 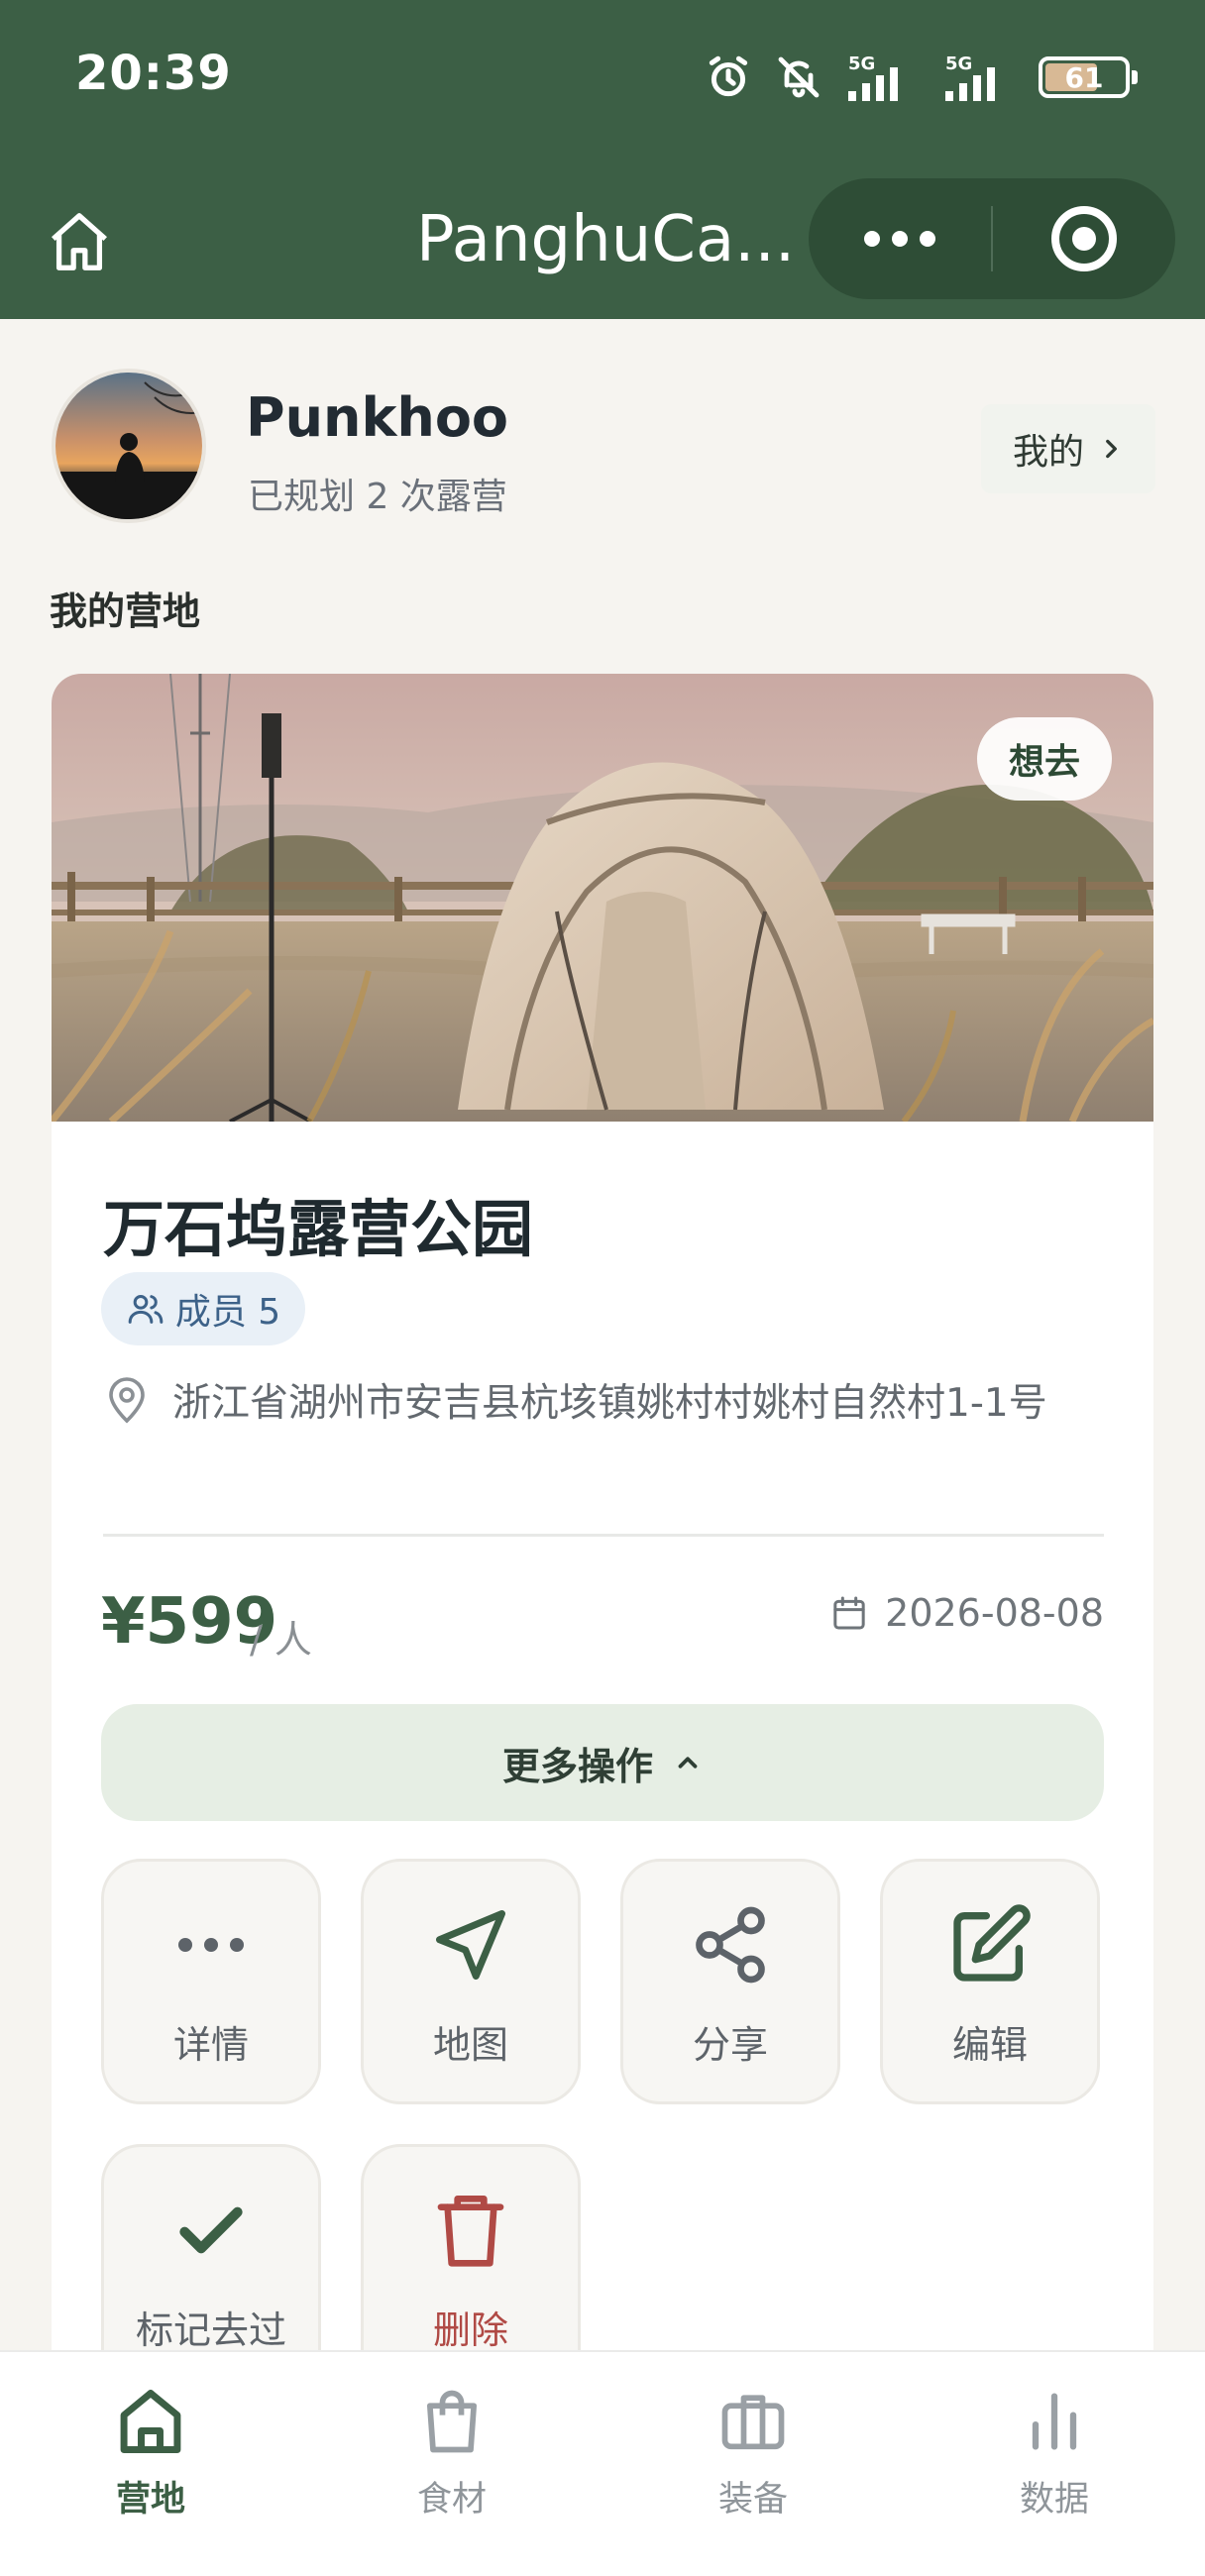 What do you see at coordinates (1084, 77) in the screenshot?
I see `battery-level: 61` at bounding box center [1084, 77].